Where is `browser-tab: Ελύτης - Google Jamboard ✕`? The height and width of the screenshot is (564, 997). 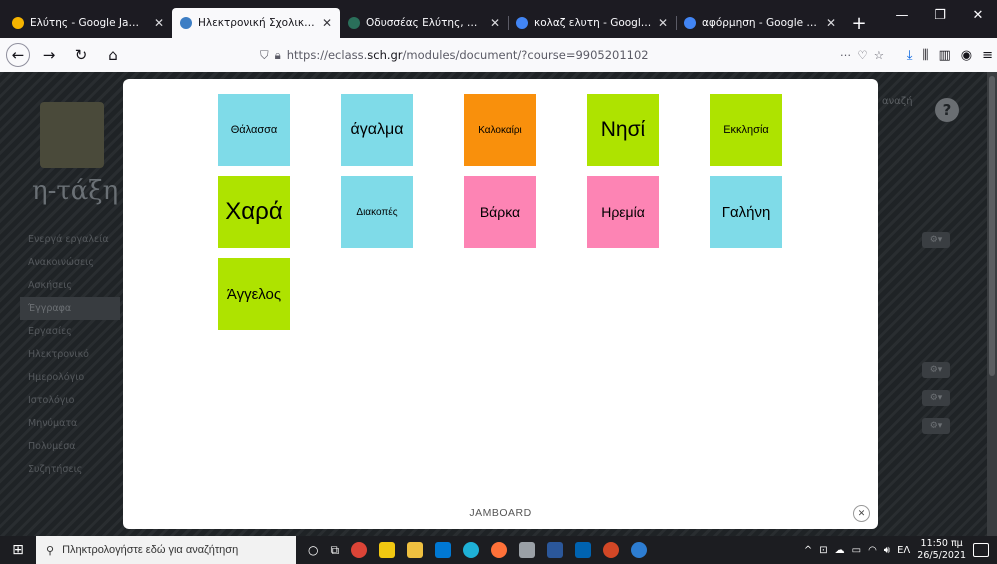
browser-tab: Ελύτης - Google Jamboard ✕ is located at coordinates (88, 23).